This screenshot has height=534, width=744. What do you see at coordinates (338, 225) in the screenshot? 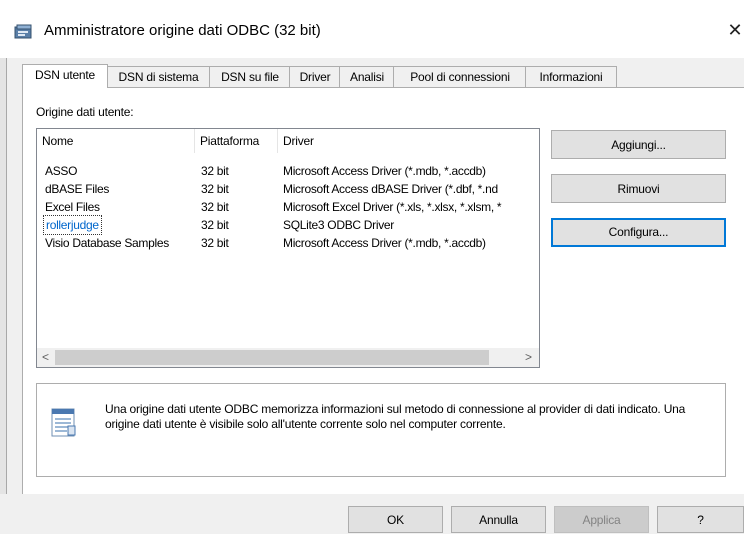
I see `row-driver: SQLite3 ODBC Driver` at bounding box center [338, 225].